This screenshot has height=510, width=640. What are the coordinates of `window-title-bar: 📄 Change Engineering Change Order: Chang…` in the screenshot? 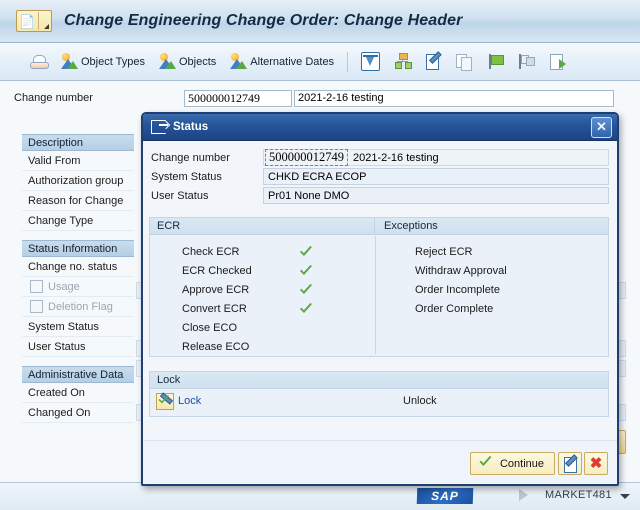 It's located at (320, 21).